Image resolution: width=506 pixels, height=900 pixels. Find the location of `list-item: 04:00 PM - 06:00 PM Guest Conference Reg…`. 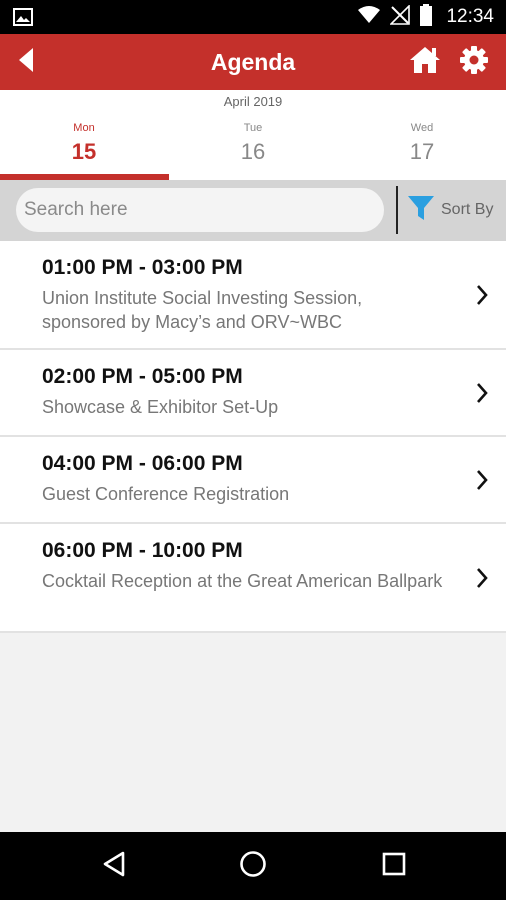

list-item: 04:00 PM - 06:00 PM Guest Conference Reg… is located at coordinates (253, 480).